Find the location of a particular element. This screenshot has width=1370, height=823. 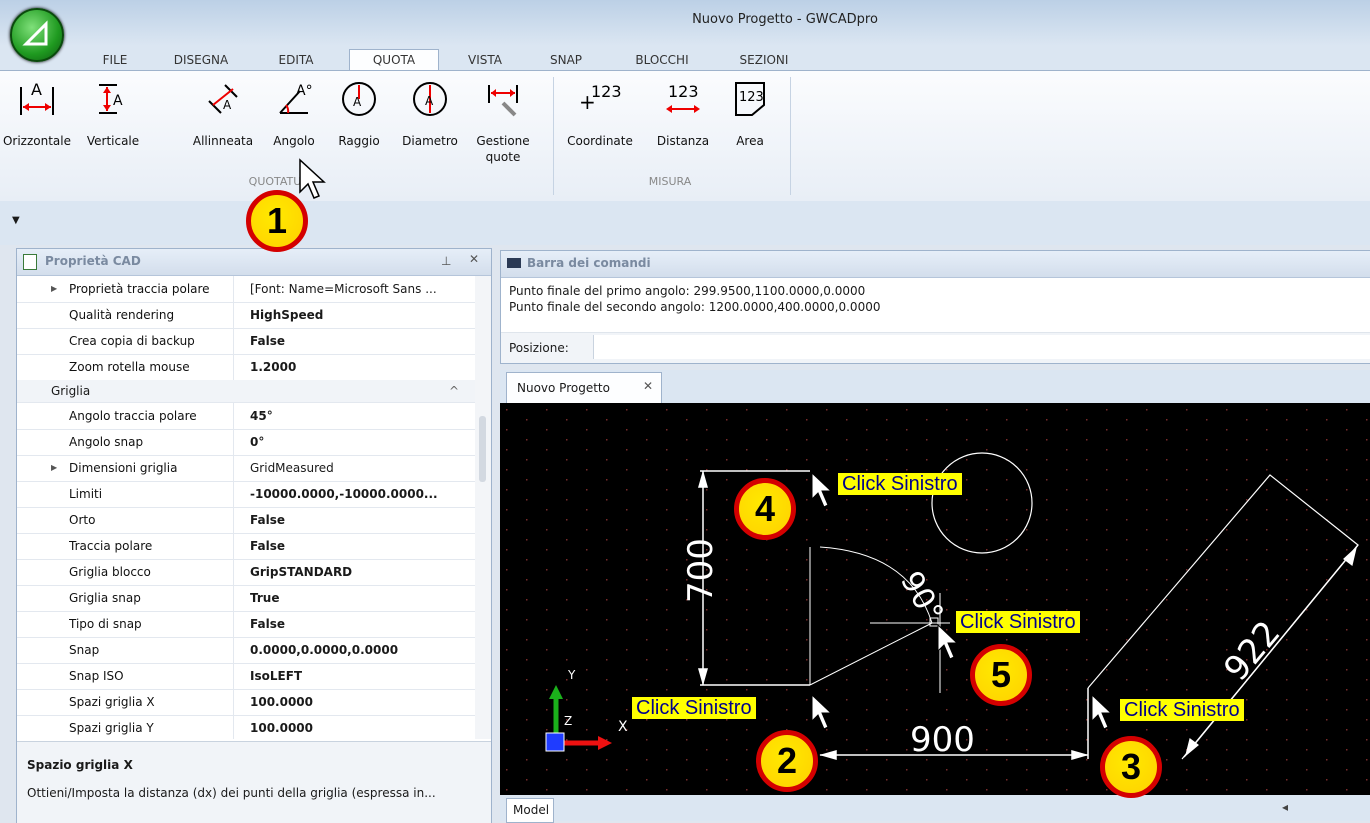

close-icon: ✕ is located at coordinates (474, 259).